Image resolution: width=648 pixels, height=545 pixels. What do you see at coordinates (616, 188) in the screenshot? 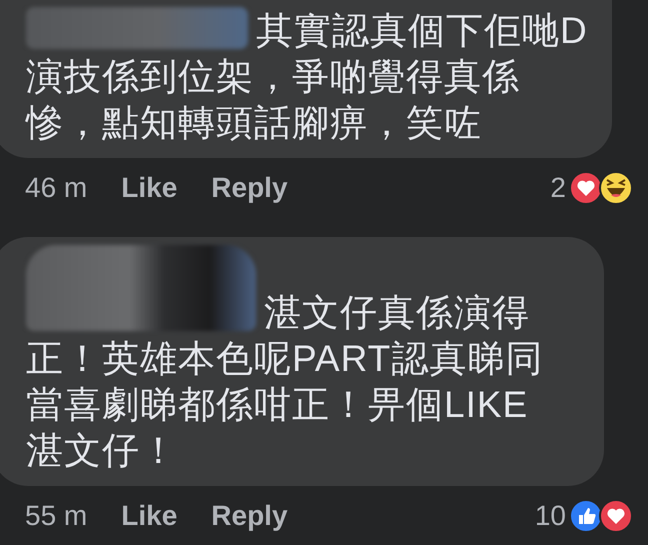
I see `laughing-face-icon` at bounding box center [616, 188].